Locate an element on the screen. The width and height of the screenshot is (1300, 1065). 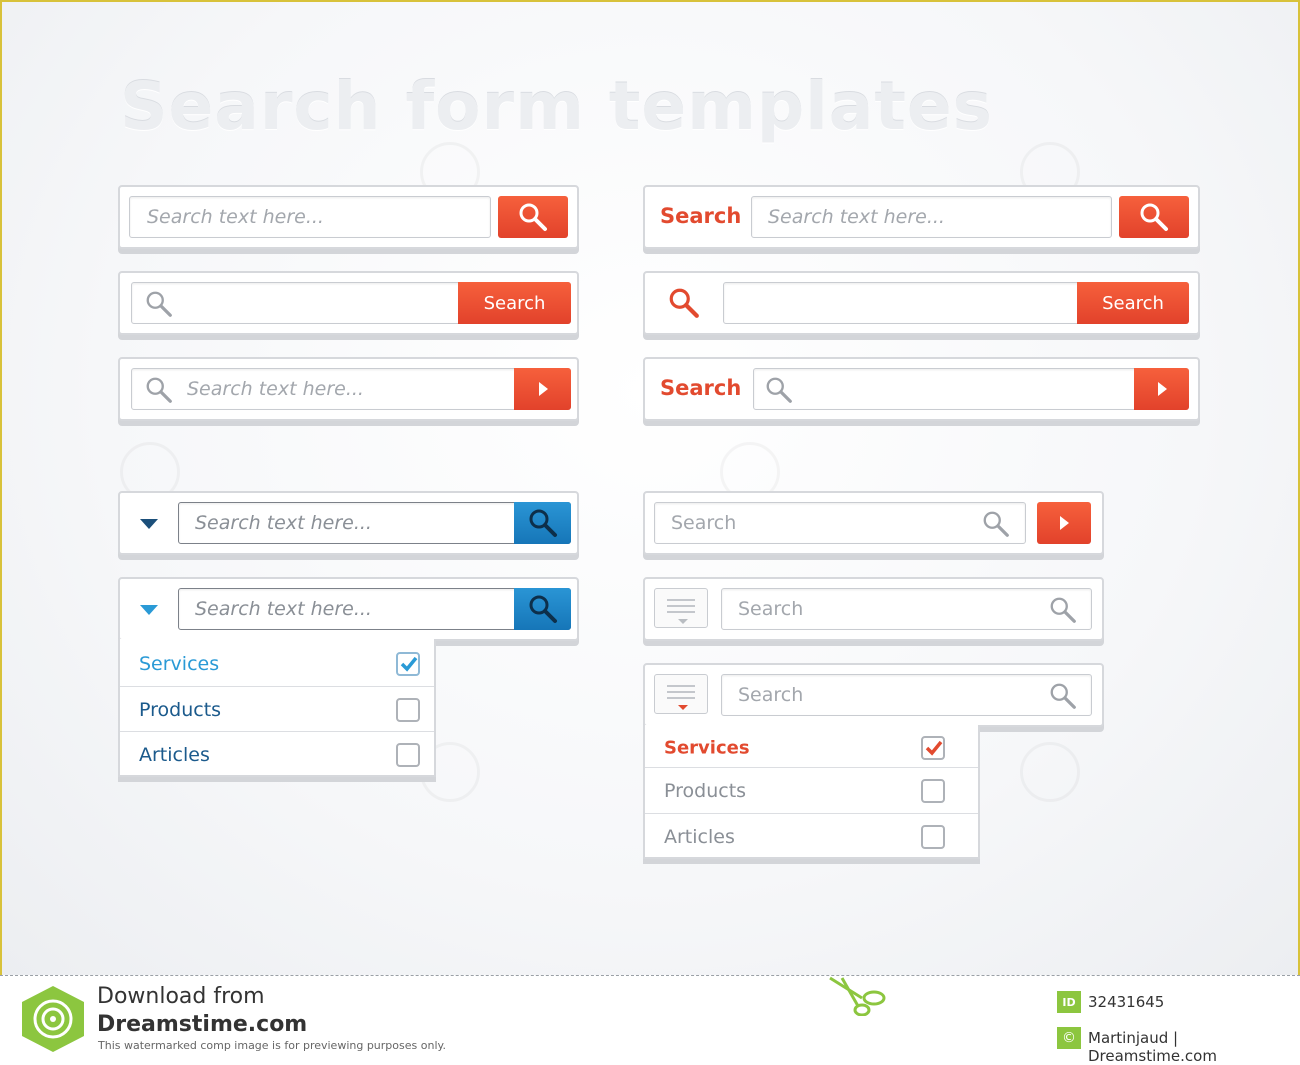
download-from-text: Download from is located at coordinates (181, 996).